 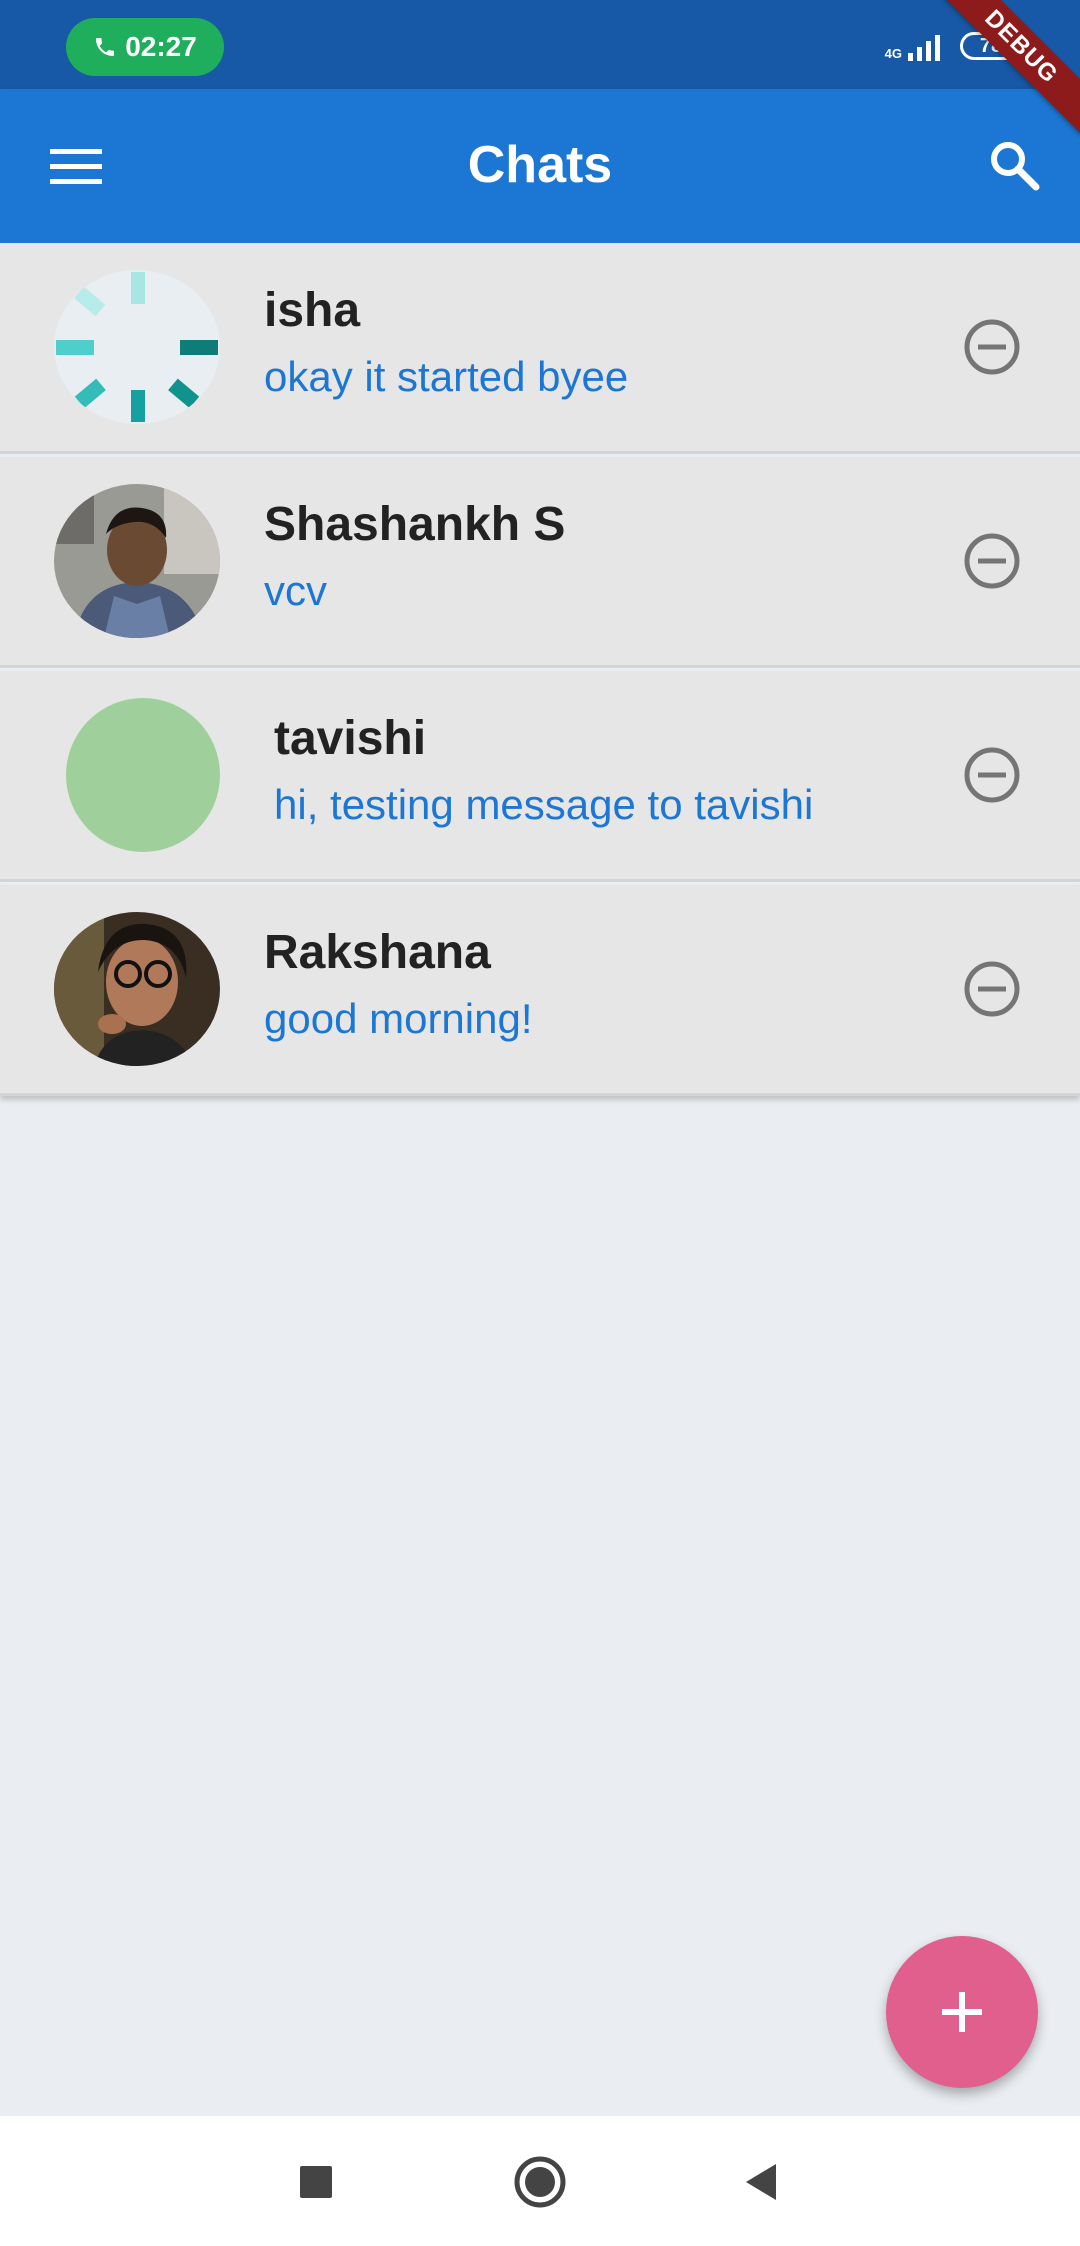 What do you see at coordinates (350, 738) in the screenshot?
I see `contact-name: tavishi` at bounding box center [350, 738].